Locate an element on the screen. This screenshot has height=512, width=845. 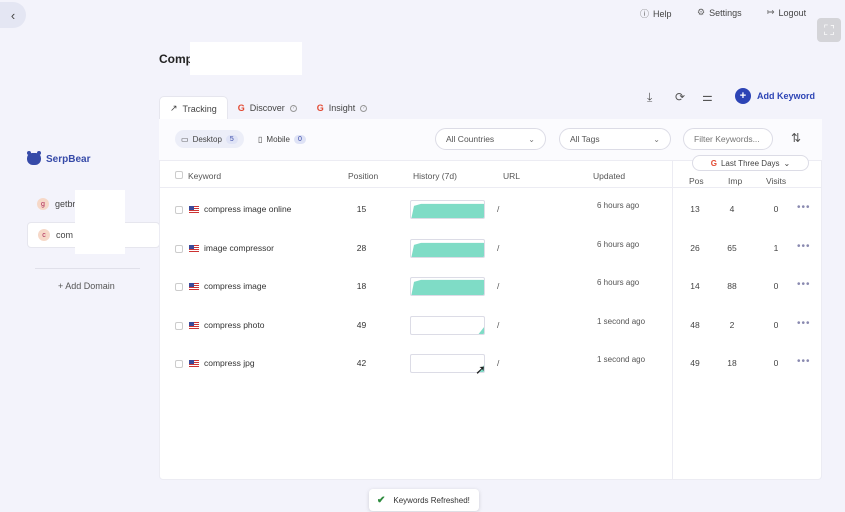
tab-bar: ↗ Tracking G Discover ? G Insight ? is located at coordinates (268, 108).